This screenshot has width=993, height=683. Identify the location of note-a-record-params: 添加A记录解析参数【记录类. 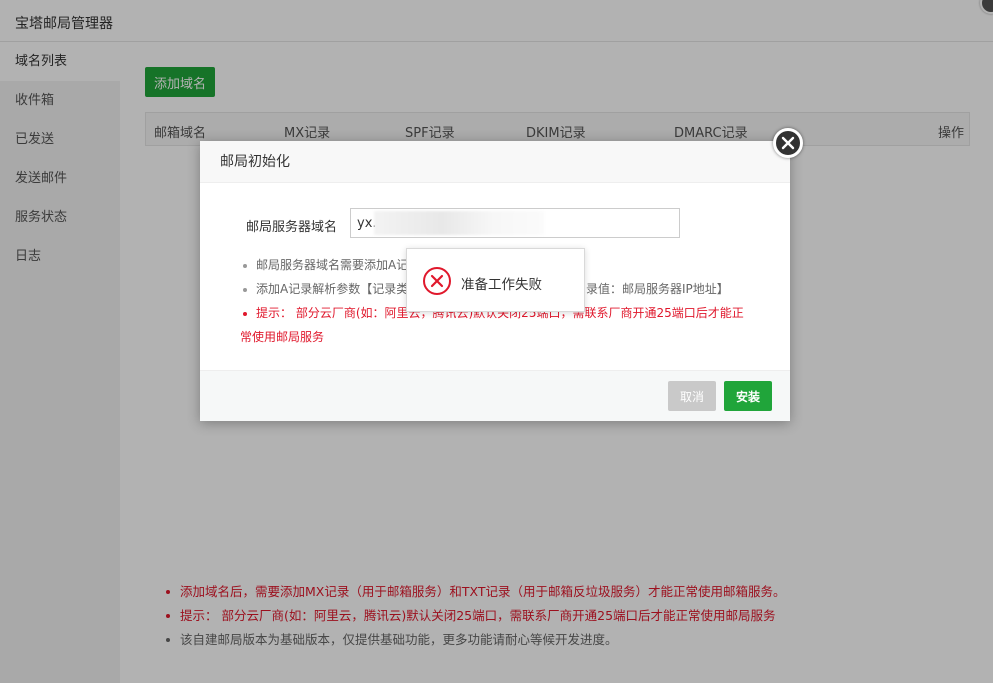
(332, 289).